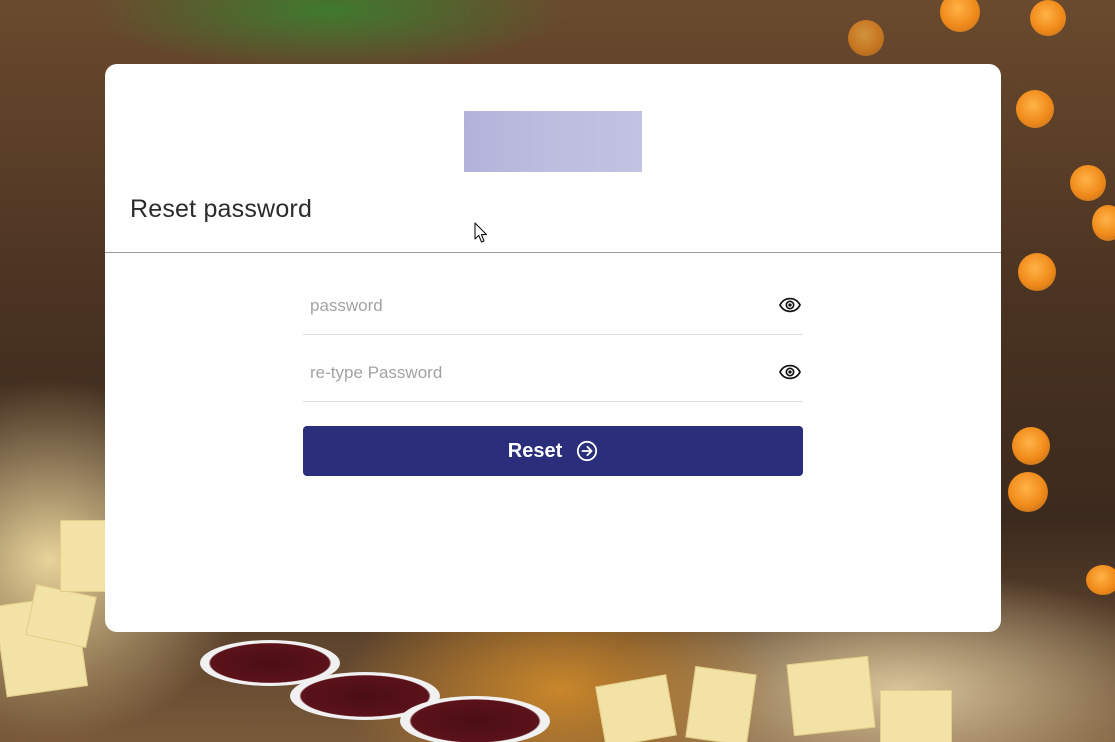  What do you see at coordinates (553, 141) in the screenshot?
I see `logo-placeholder` at bounding box center [553, 141].